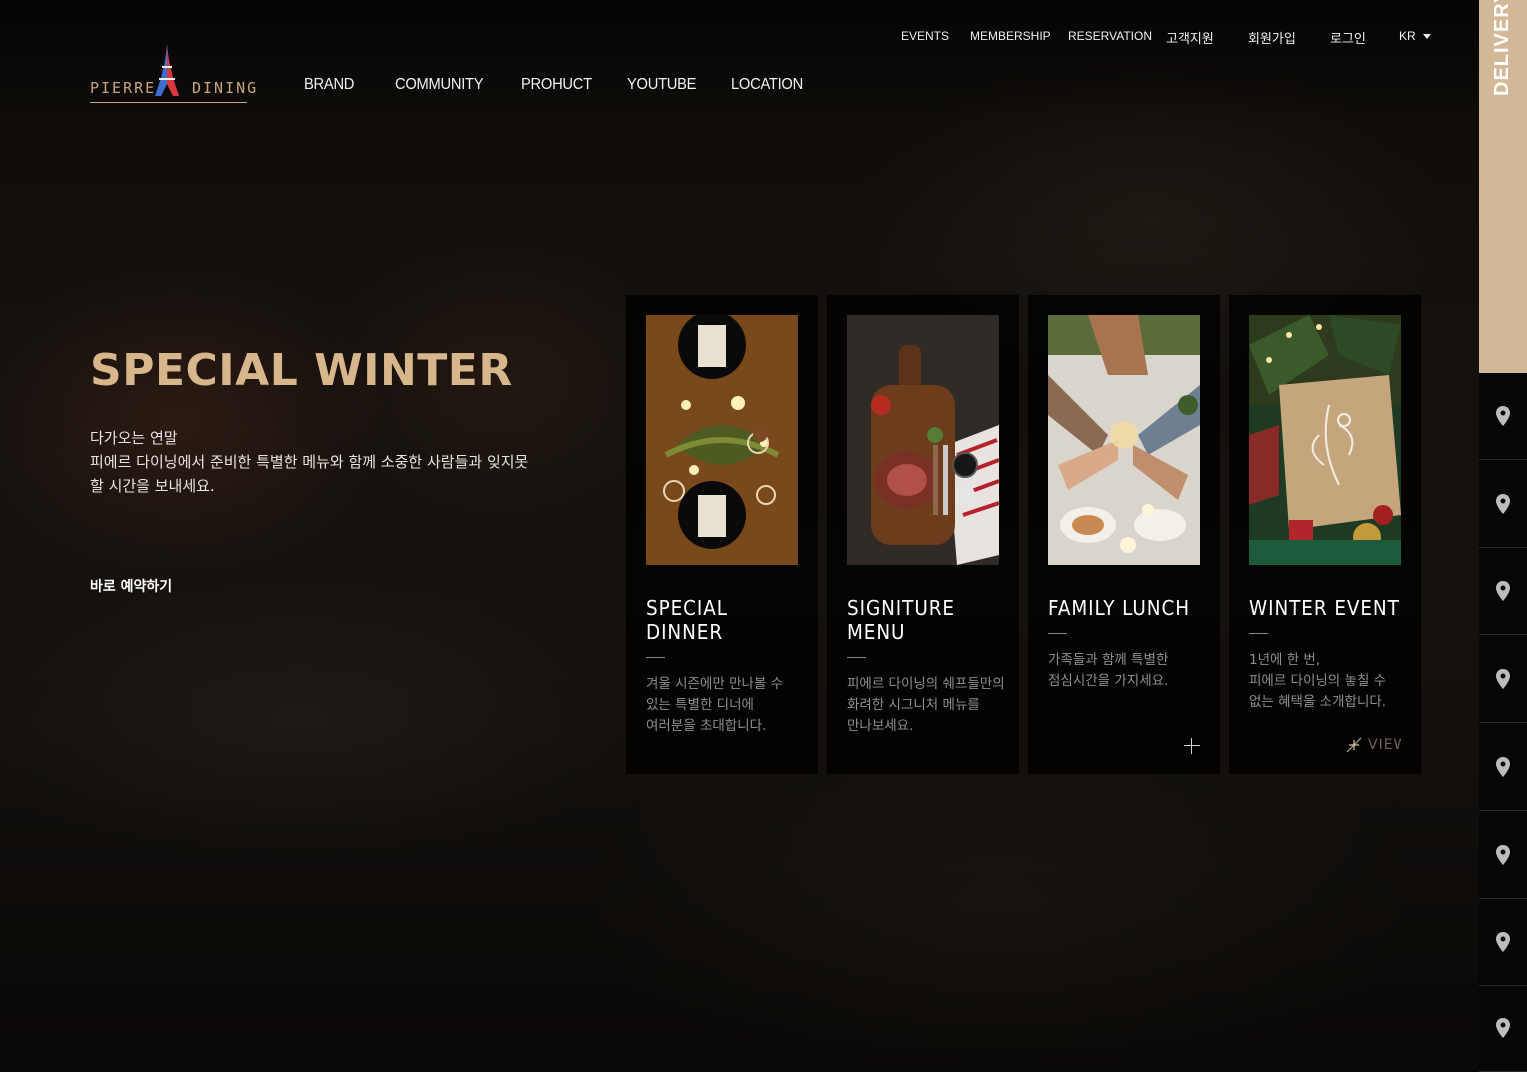 This screenshot has width=1527, height=1072. I want to click on nav-brand: BRAND, so click(329, 85).